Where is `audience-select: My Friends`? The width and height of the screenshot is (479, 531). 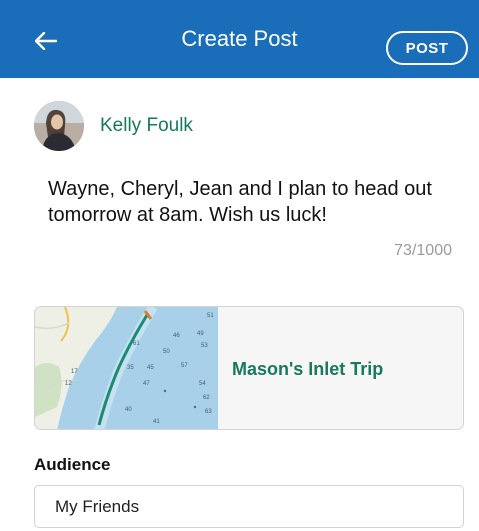 audience-select: My Friends is located at coordinates (249, 506).